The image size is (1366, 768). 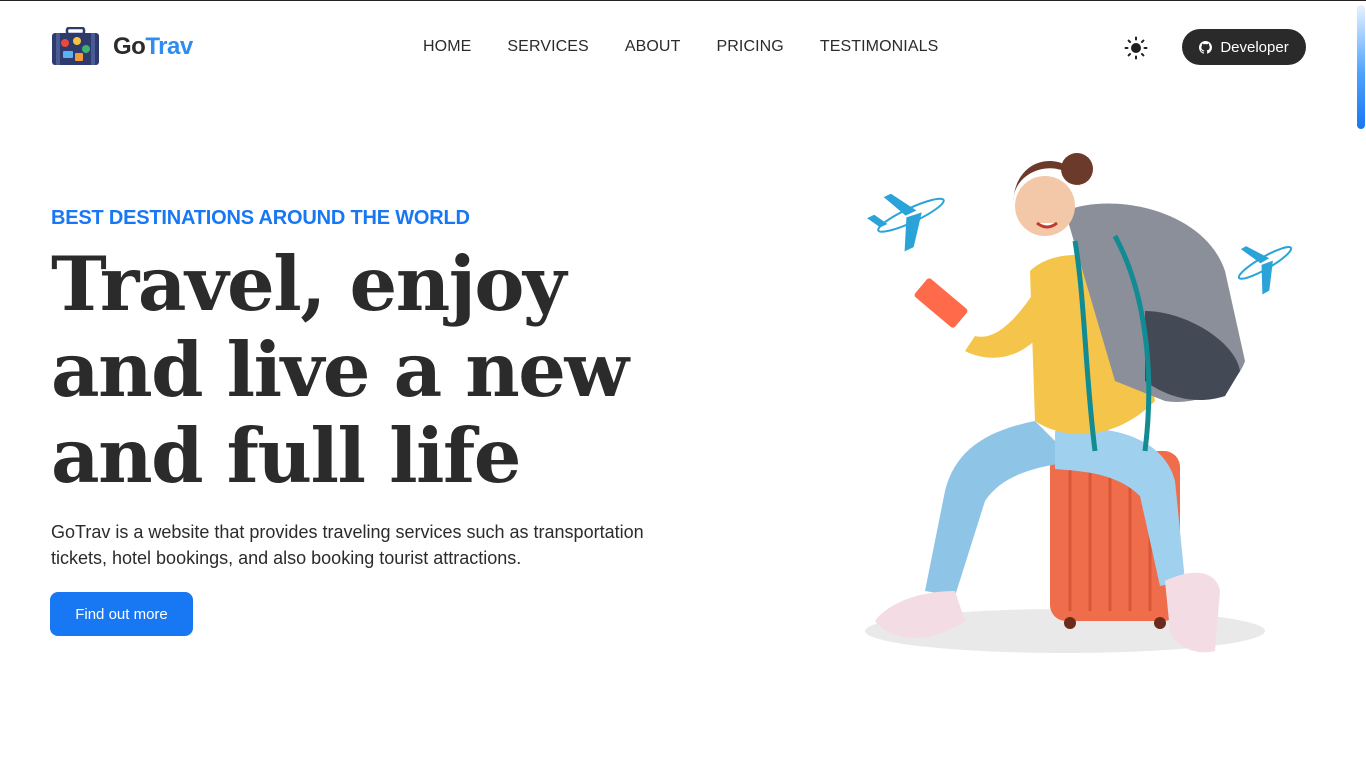 What do you see at coordinates (879, 47) in the screenshot?
I see `nav-item-testimonials: TESTIMONIALS` at bounding box center [879, 47].